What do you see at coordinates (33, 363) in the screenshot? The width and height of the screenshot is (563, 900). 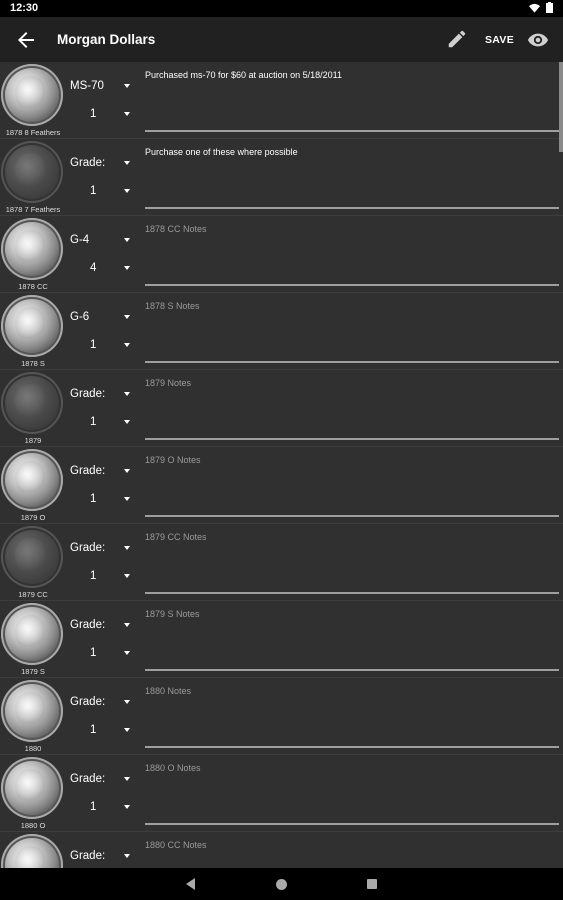 I see `coin-label: 1878 S` at bounding box center [33, 363].